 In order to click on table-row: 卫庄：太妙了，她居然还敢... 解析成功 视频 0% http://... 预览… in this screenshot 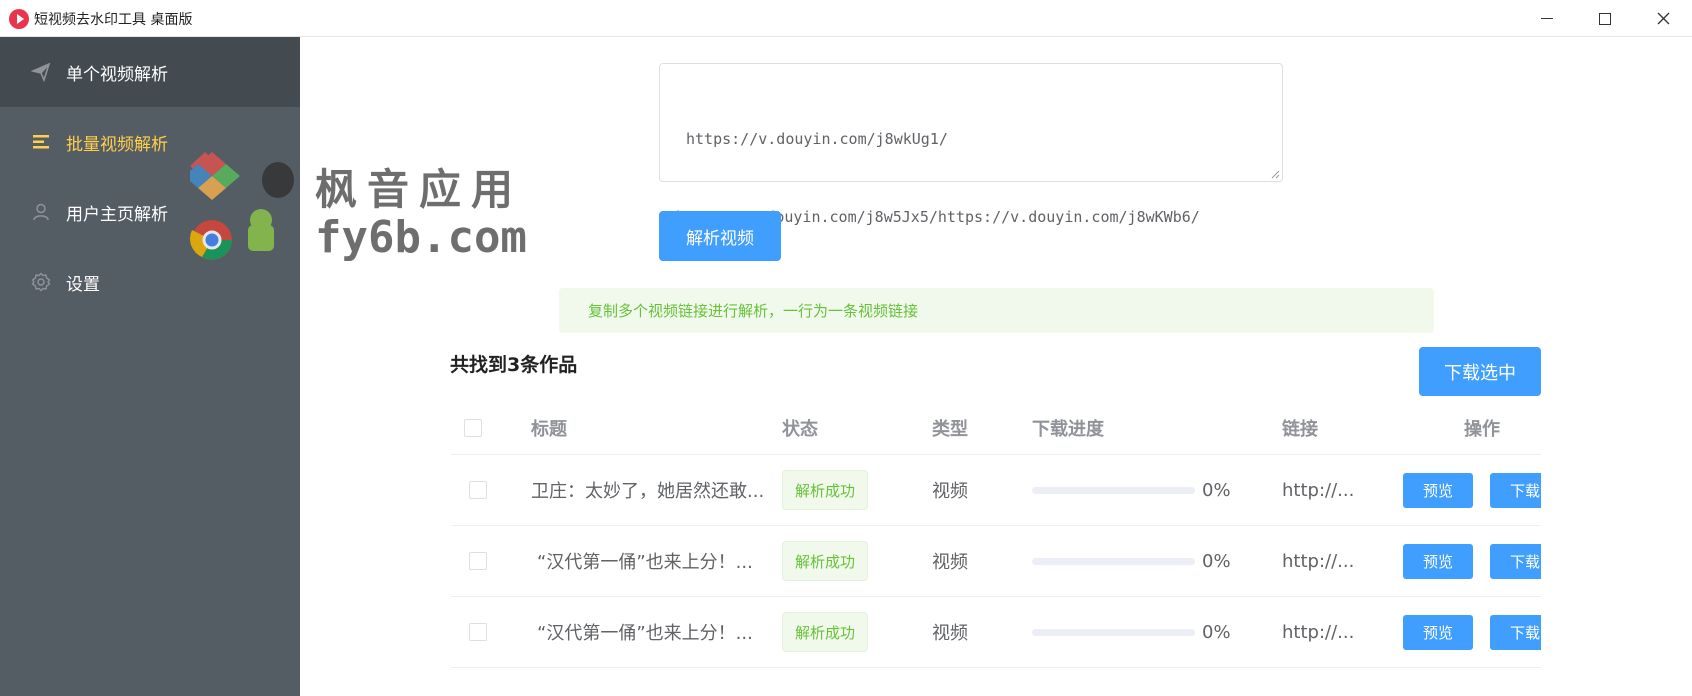, I will do `click(996, 490)`.